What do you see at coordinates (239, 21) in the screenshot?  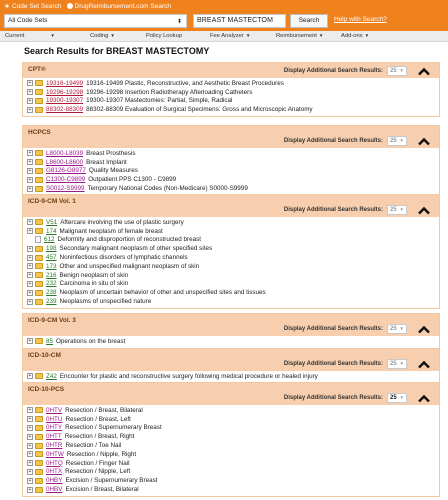 I see `search-input: BREAST MASTECTOM` at bounding box center [239, 21].